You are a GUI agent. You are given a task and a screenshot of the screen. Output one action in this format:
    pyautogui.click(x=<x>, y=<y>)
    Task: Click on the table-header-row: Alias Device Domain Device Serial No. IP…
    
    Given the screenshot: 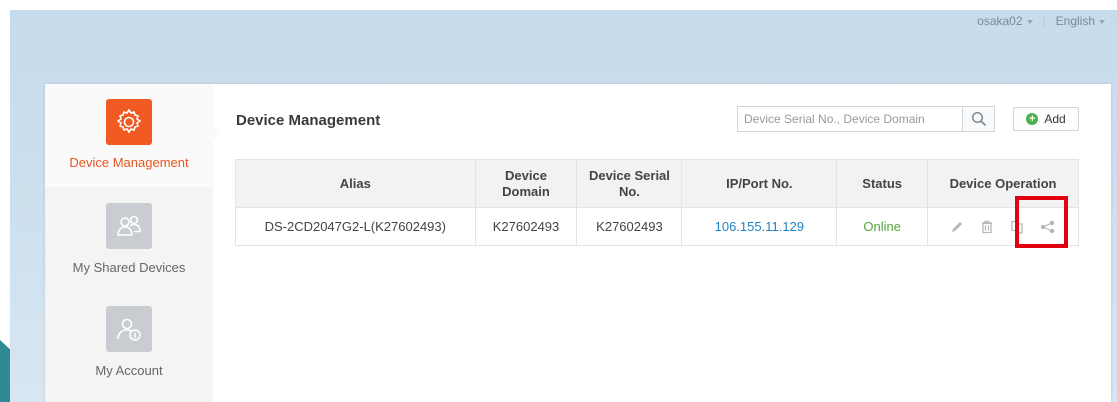 What is the action you would take?
    pyautogui.click(x=657, y=183)
    